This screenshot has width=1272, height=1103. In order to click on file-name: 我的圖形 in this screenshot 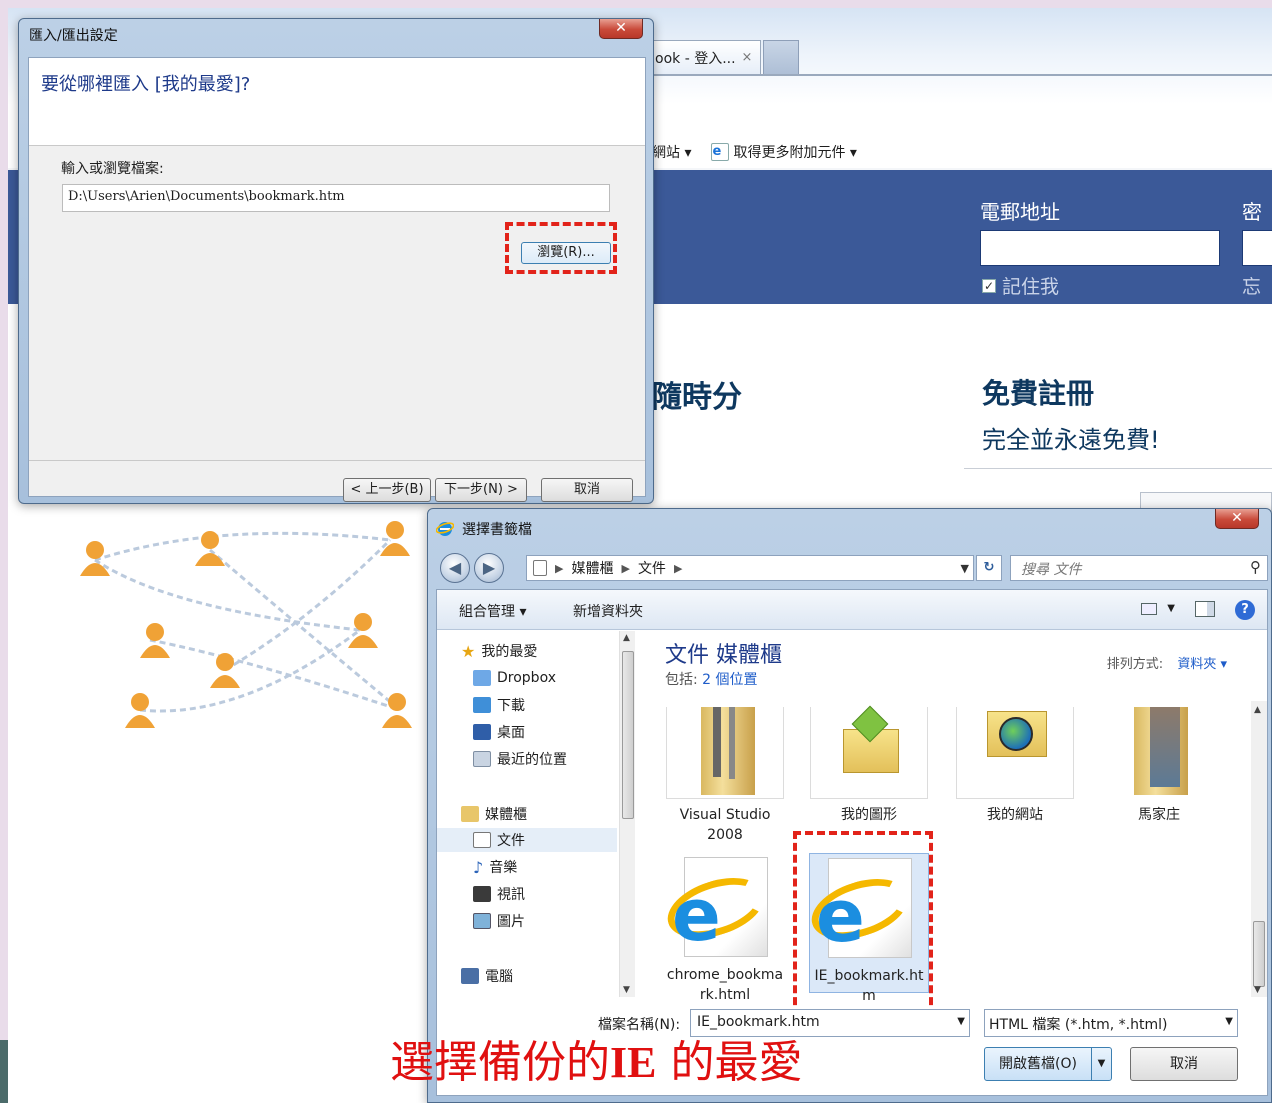, I will do `click(869, 815)`.